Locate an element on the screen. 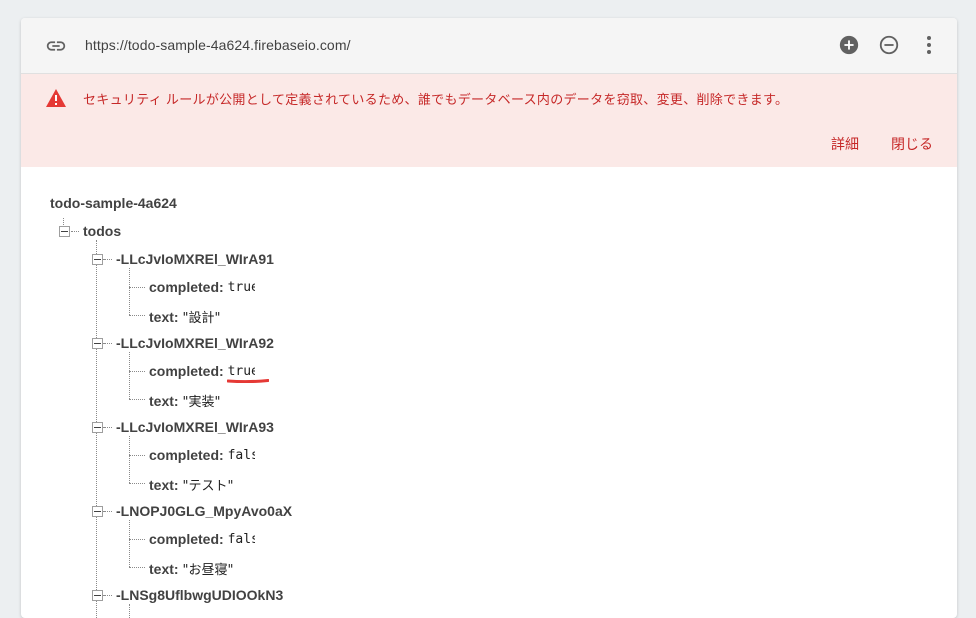 This screenshot has width=976, height=618. field-text: text: "お昼寝" is located at coordinates (191, 568).